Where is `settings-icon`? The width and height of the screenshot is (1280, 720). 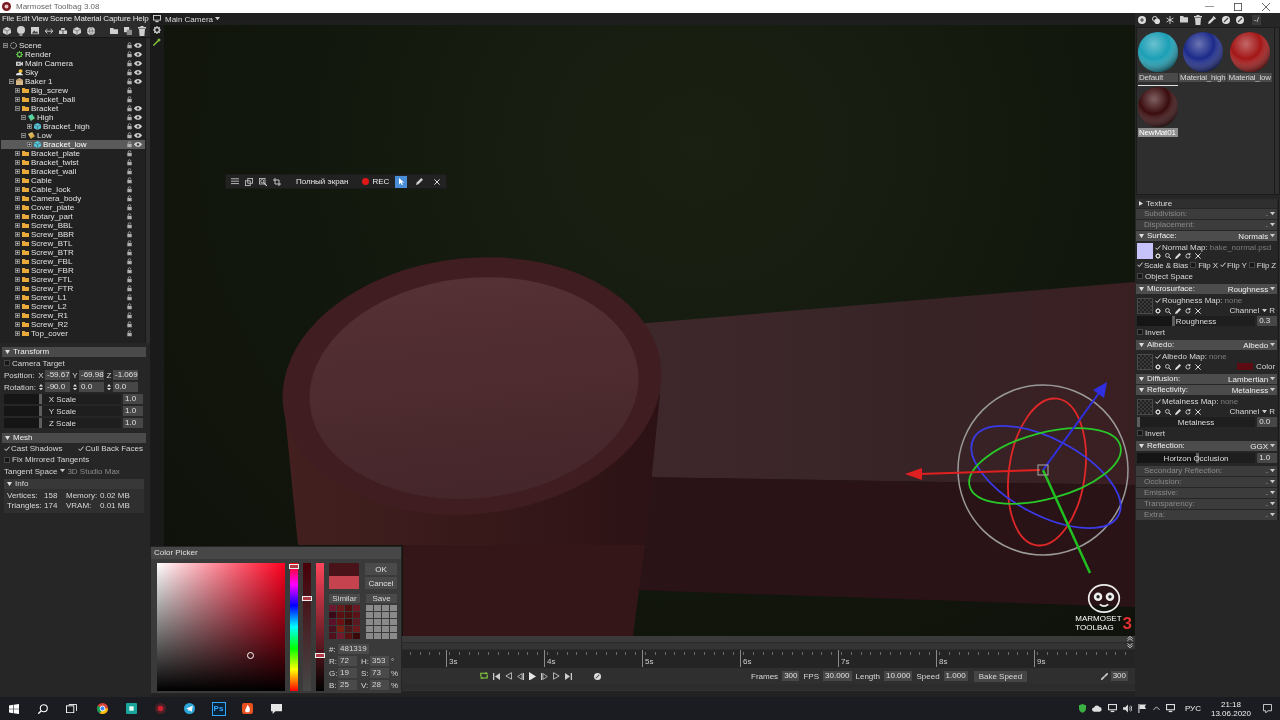
settings-icon is located at coordinates (157, 30).